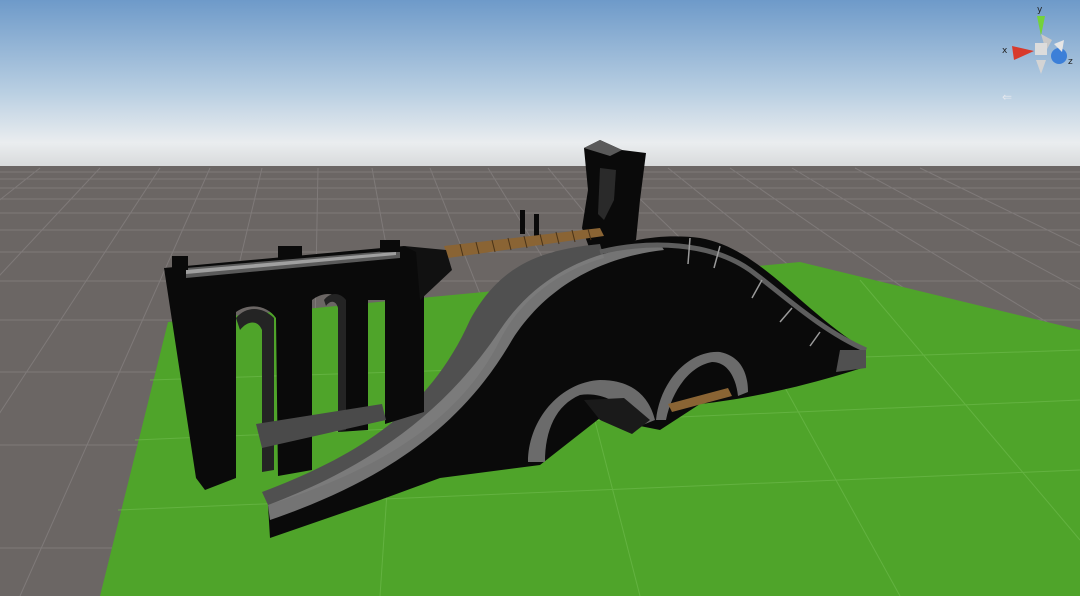 This screenshot has width=1080, height=596. Describe the element at coordinates (1041, 26) in the screenshot. I see `y-axis-cone` at that location.